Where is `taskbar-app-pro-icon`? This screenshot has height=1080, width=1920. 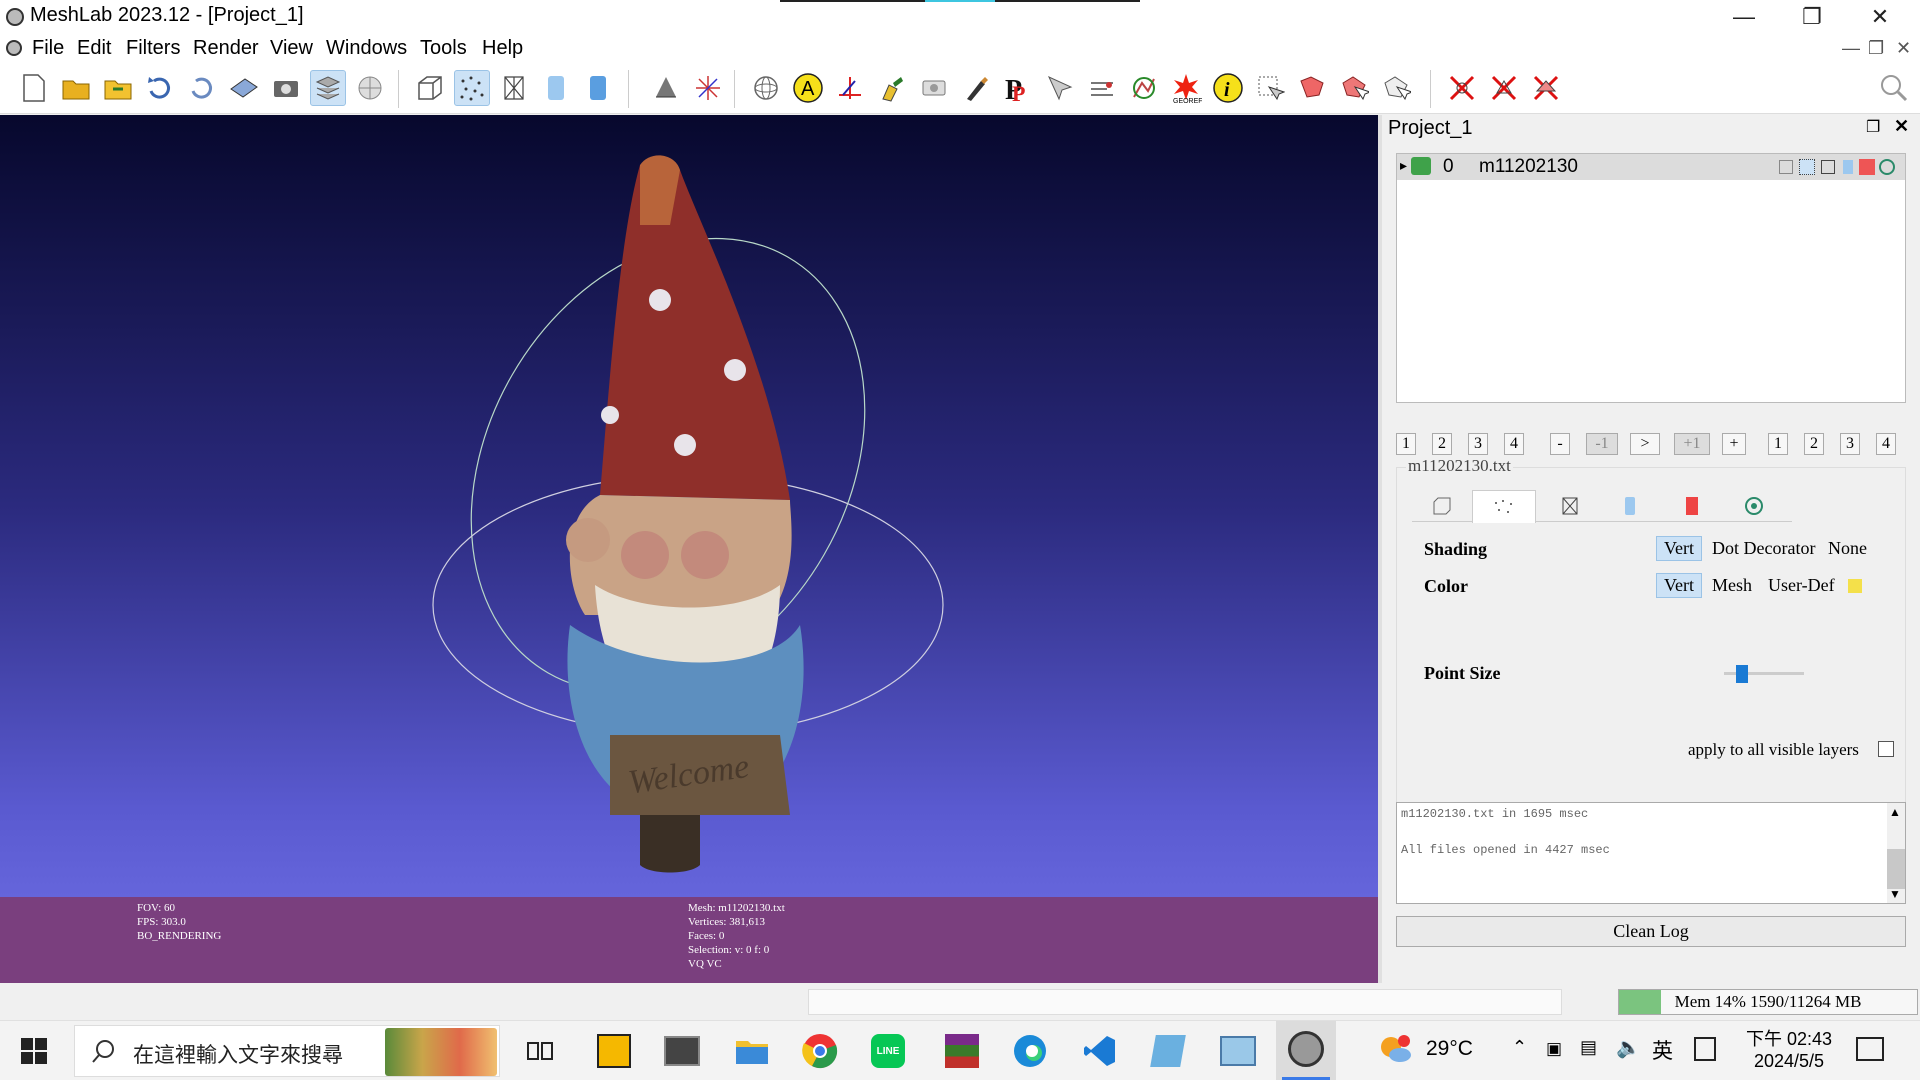
taskbar-app-pro-icon is located at coordinates (614, 1051).